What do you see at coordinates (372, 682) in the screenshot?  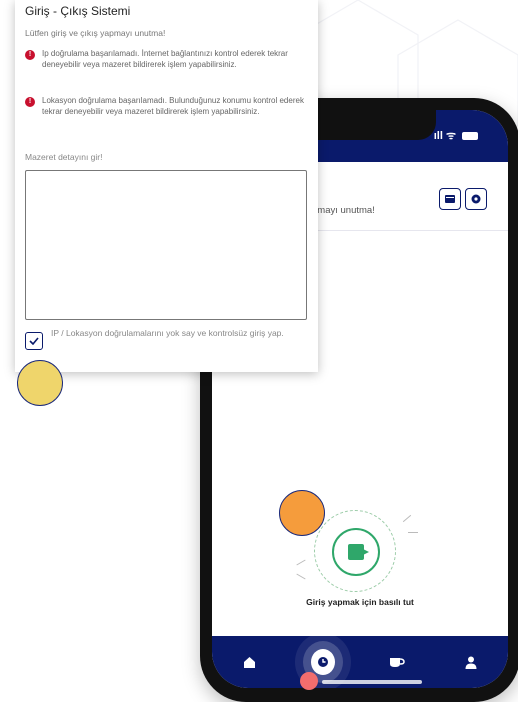 I see `home-indicator` at bounding box center [372, 682].